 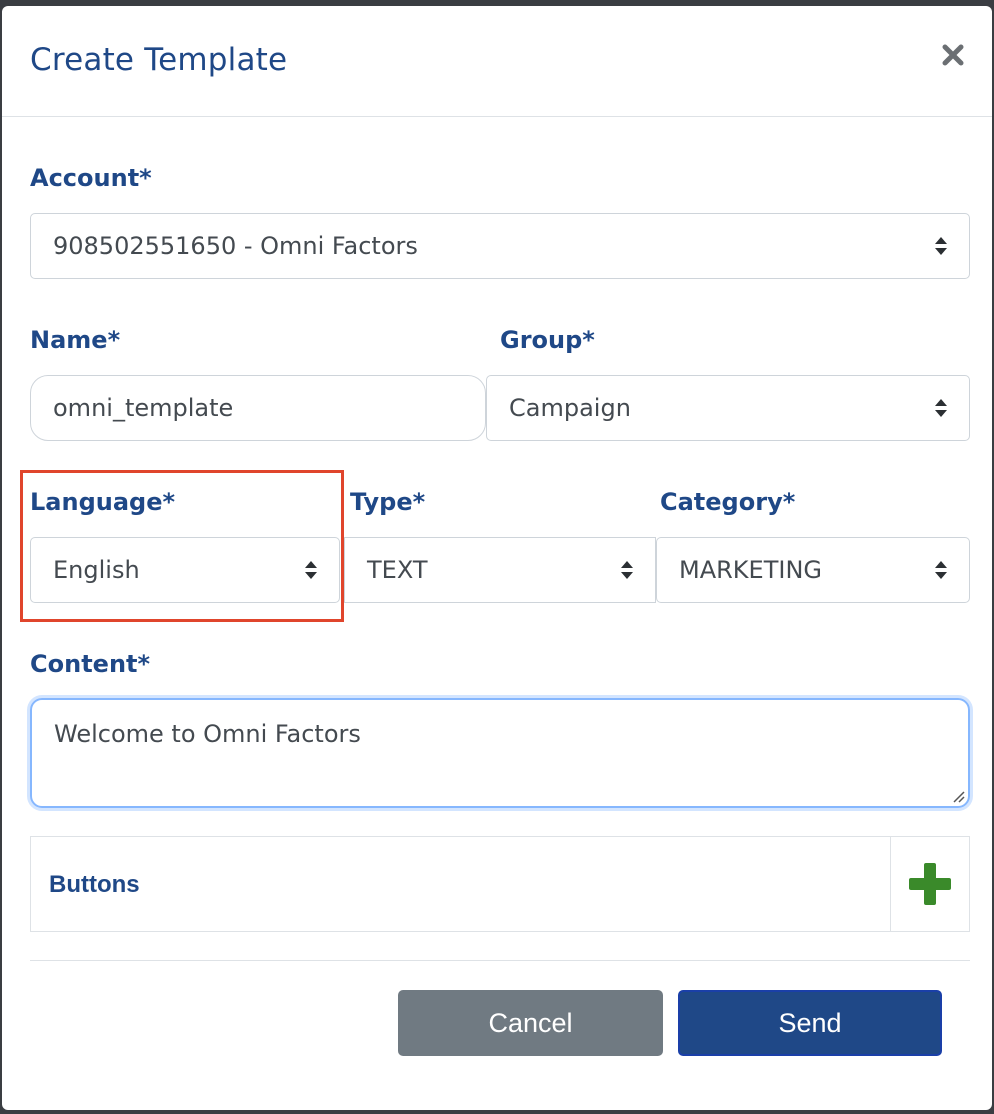 I want to click on add-button, so click(x=929, y=884).